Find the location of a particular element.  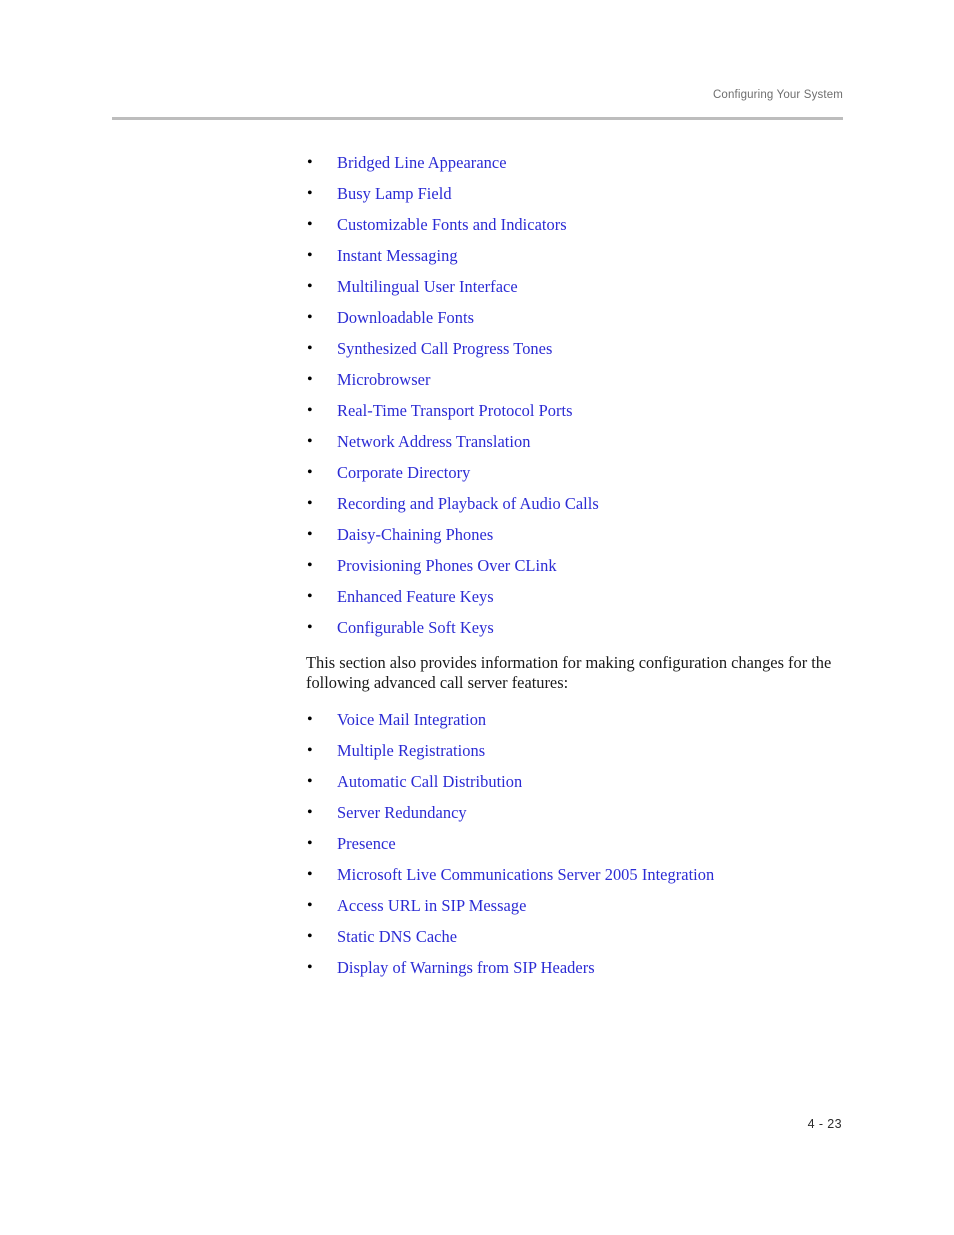

list-item: • Enhanced Feature Keys is located at coordinates (586, 596).